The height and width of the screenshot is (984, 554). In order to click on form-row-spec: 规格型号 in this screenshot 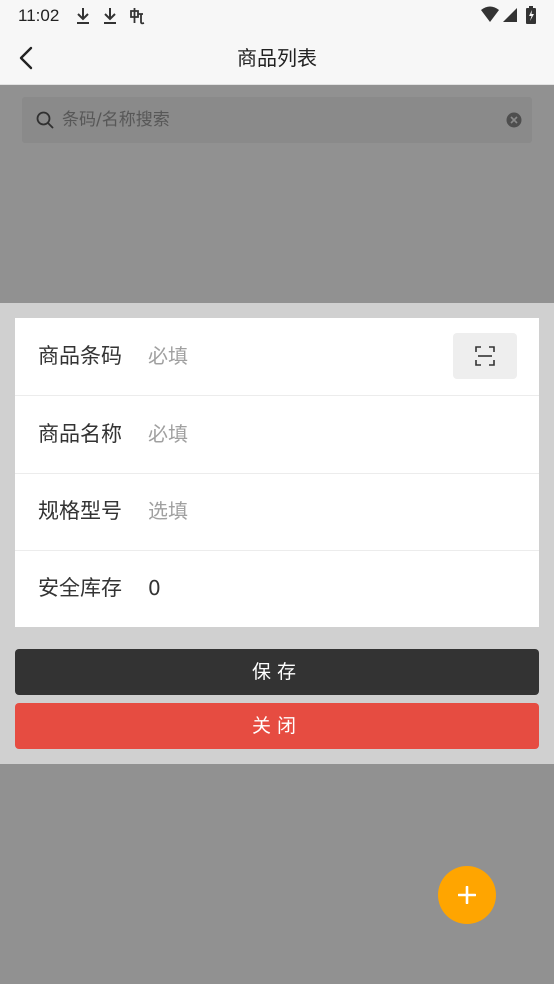, I will do `click(277, 512)`.